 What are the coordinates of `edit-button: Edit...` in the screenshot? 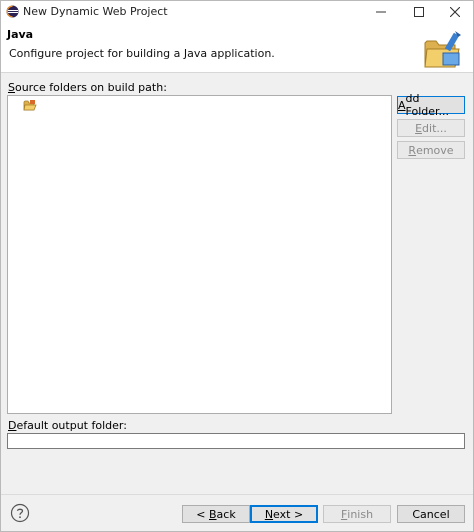 It's located at (431, 128).